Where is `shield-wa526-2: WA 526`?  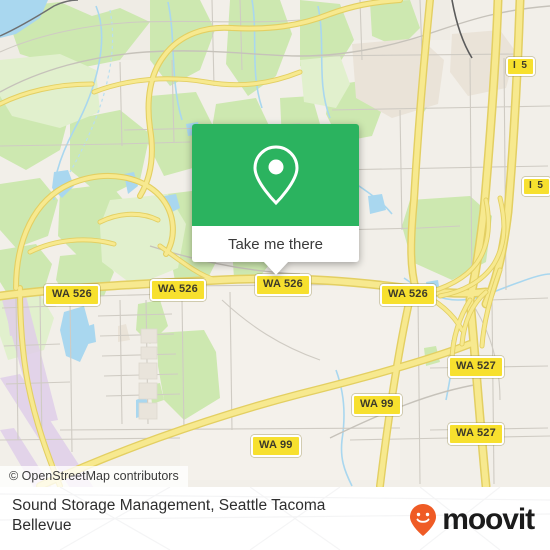
shield-wa526-2: WA 526 is located at coordinates (178, 290).